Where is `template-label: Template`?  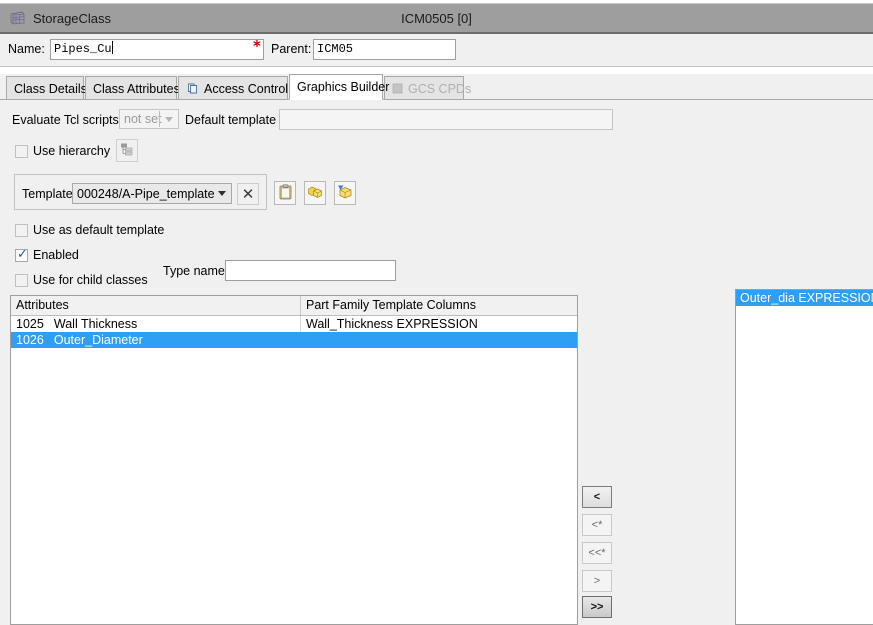
template-label: Template is located at coordinates (47, 194).